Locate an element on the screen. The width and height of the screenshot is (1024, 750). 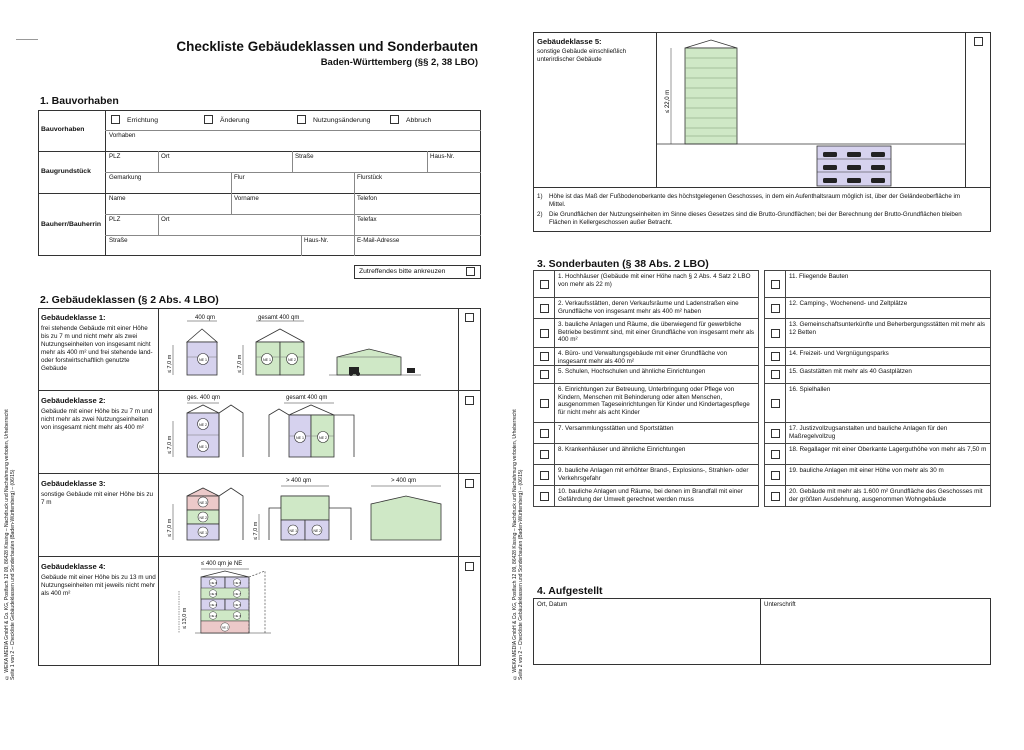
zutreffendes-checkbox is located at coordinates (470, 271).